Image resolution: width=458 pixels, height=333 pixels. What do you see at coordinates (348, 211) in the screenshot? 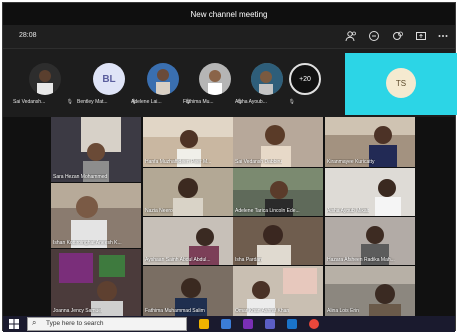
I see `participant-name: Aisha Ayoub Mikalt` at bounding box center [348, 211].